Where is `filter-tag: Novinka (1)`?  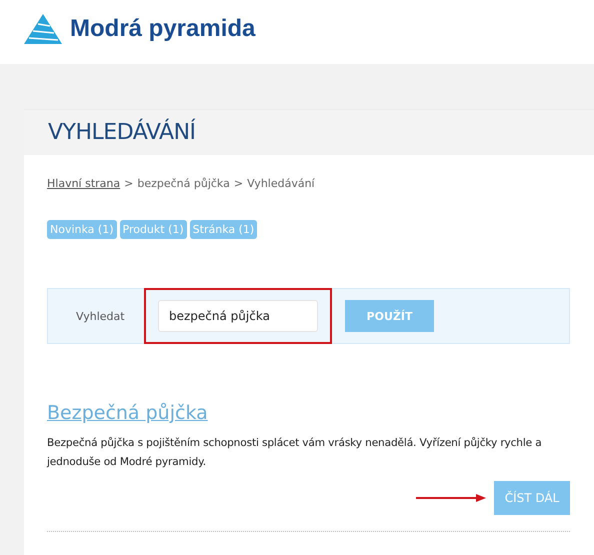
filter-tag: Novinka (1) is located at coordinates (81, 229).